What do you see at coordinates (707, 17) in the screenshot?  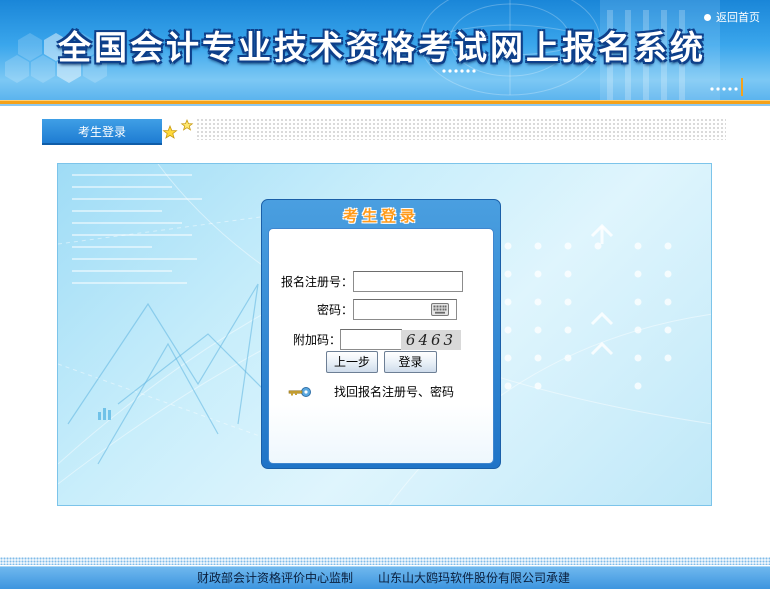 I see `bullet-icon` at bounding box center [707, 17].